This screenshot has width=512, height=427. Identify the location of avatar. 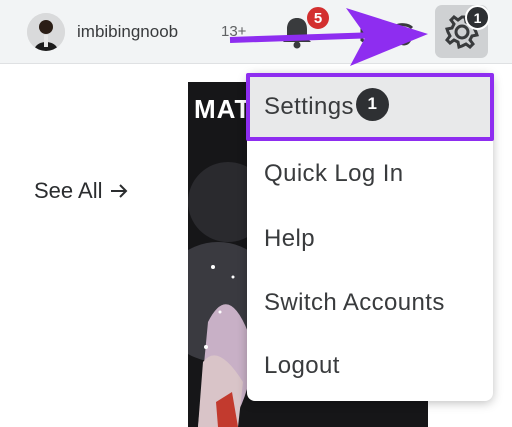
(46, 32).